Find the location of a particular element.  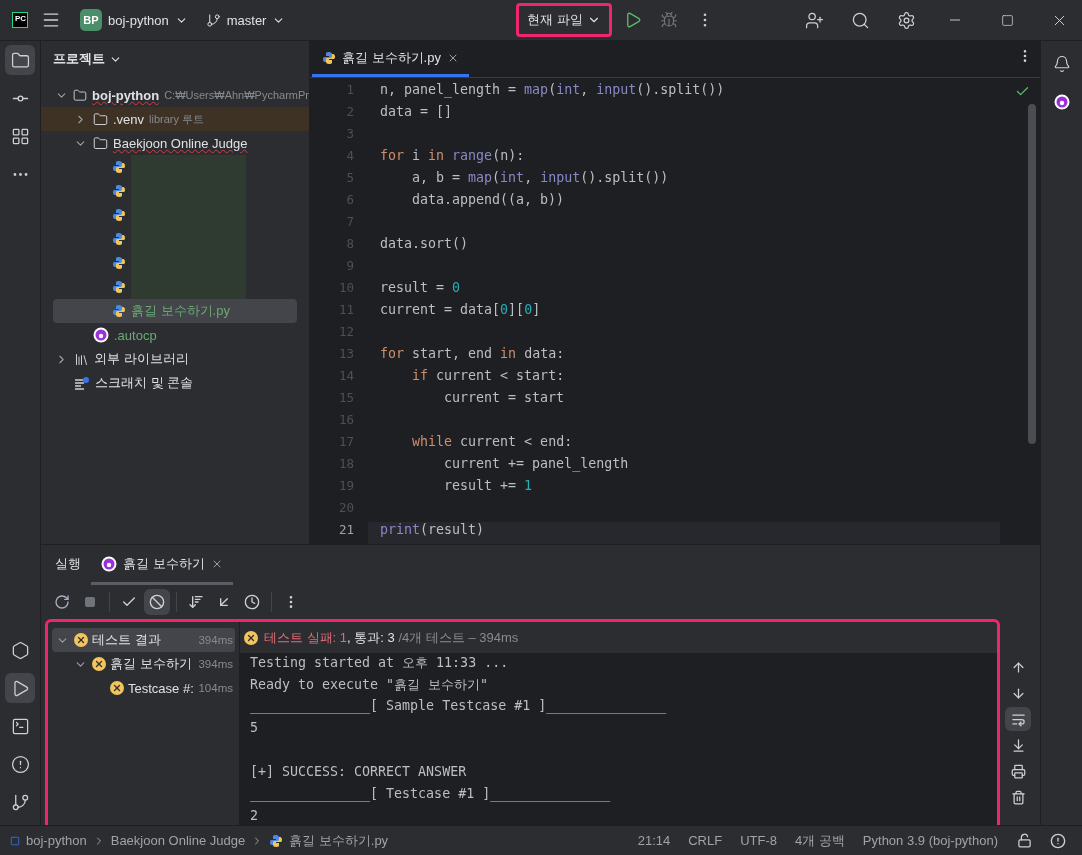

code-line: result = 0 is located at coordinates (420, 287).